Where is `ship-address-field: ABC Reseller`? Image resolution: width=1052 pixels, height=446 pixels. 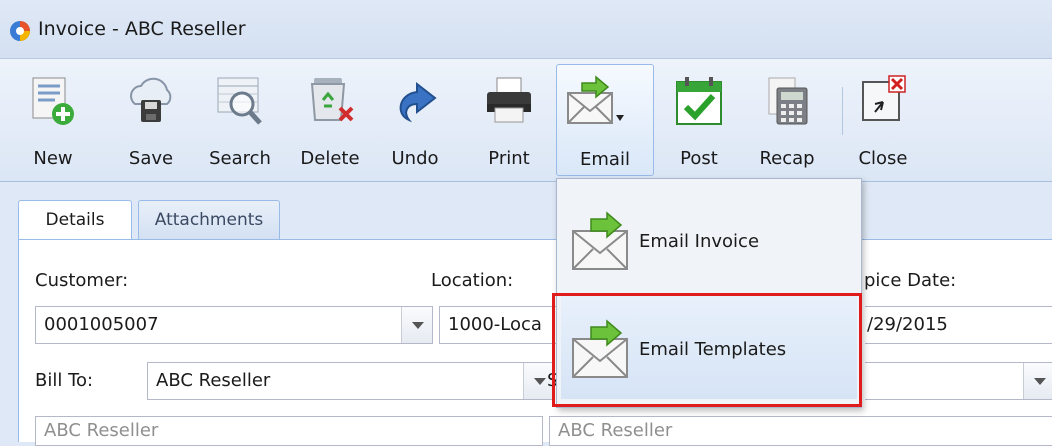
ship-address-field: ABC Reseller is located at coordinates (800, 431).